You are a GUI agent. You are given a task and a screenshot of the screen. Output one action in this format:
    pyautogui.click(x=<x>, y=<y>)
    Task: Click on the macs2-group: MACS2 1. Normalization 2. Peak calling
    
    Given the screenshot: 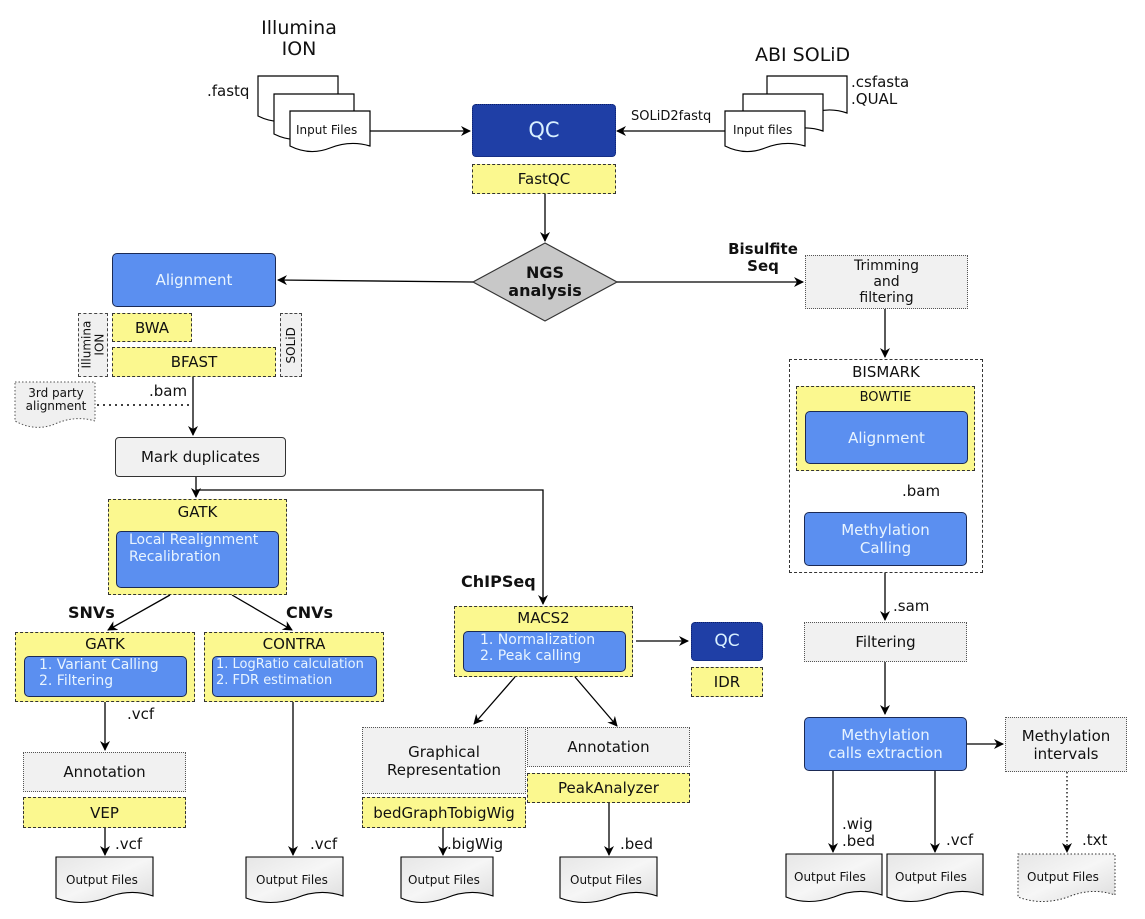 What is the action you would take?
    pyautogui.click(x=543, y=641)
    